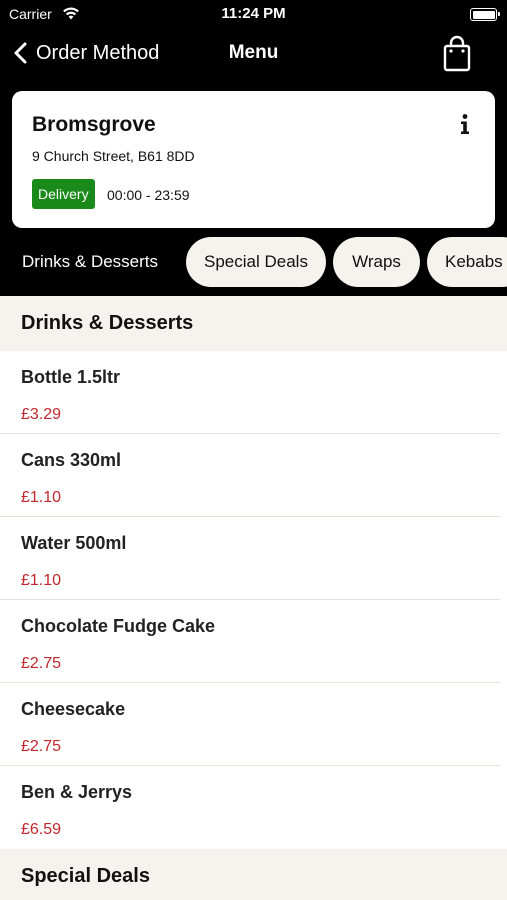 The height and width of the screenshot is (900, 507). I want to click on clock: 11:24 PM, so click(253, 13).